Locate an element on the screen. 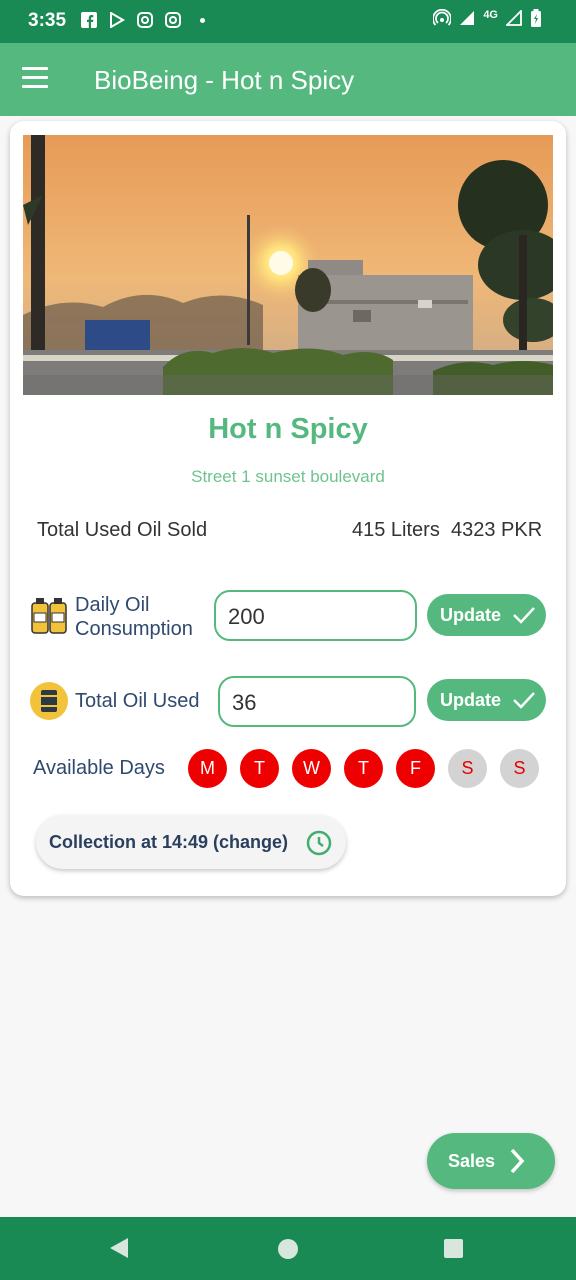  collection-time-button: Collection at 14:49 (change) is located at coordinates (191, 842).